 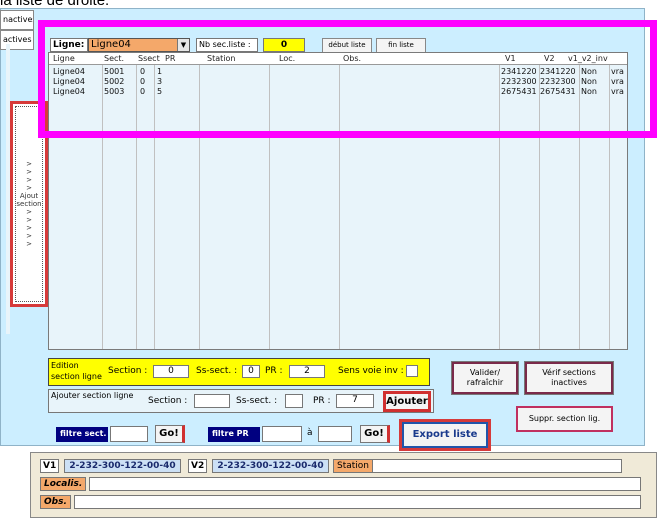 What do you see at coordinates (401, 45) in the screenshot?
I see `fin-liste-button: fin liste` at bounding box center [401, 45].